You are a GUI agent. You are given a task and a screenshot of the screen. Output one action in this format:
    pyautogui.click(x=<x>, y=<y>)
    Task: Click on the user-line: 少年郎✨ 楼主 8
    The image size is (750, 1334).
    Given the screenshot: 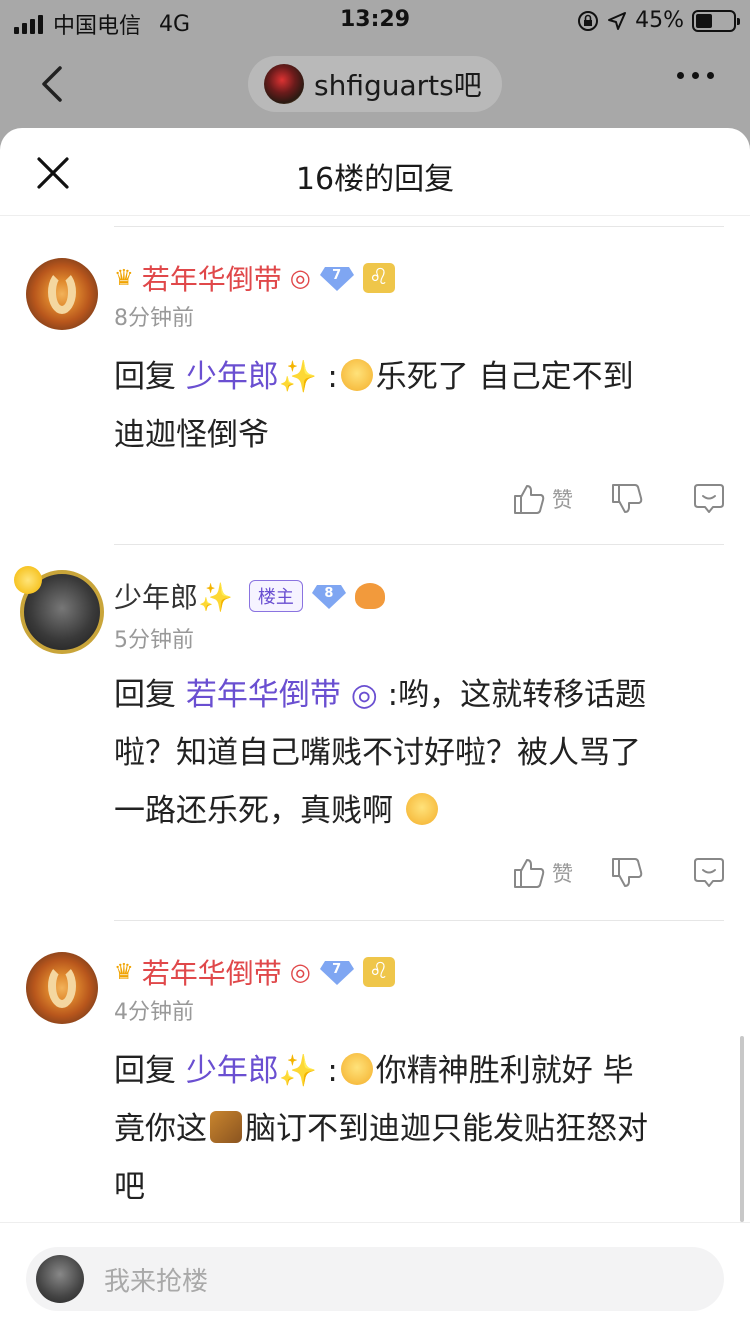 What is the action you would take?
    pyautogui.click(x=249, y=596)
    